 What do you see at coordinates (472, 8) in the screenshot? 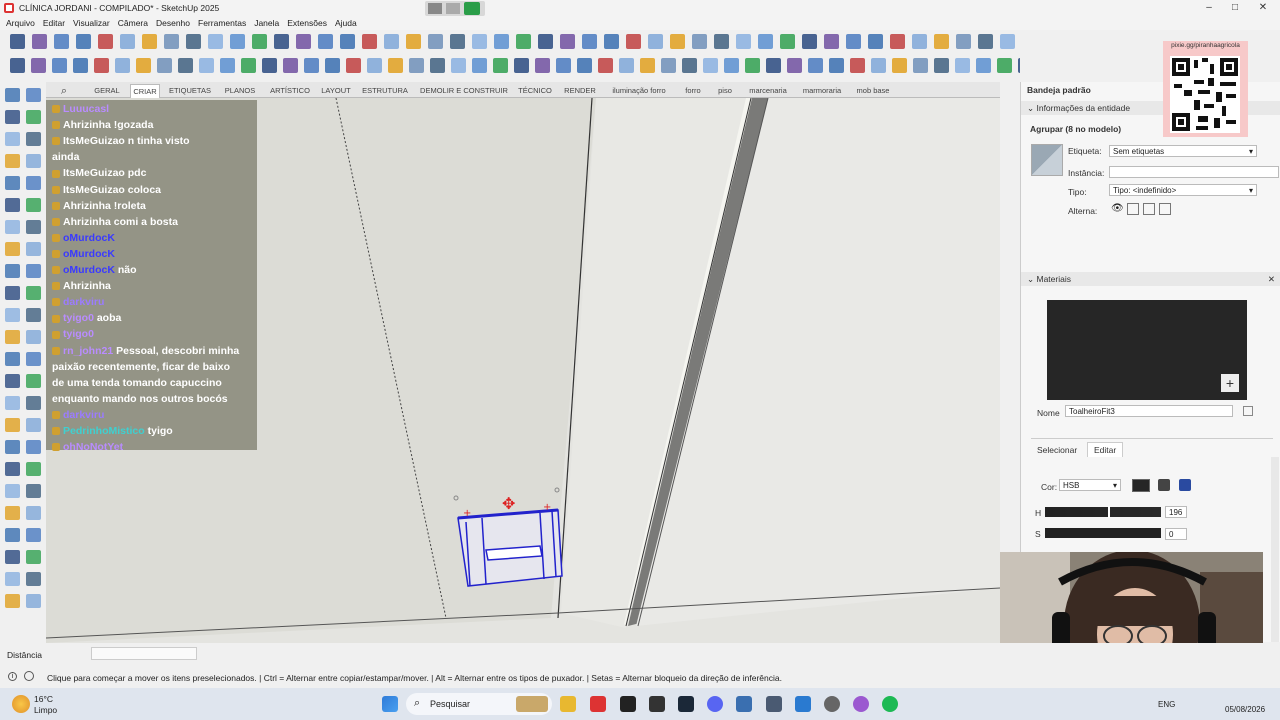
I see `refresh-icon` at bounding box center [472, 8].